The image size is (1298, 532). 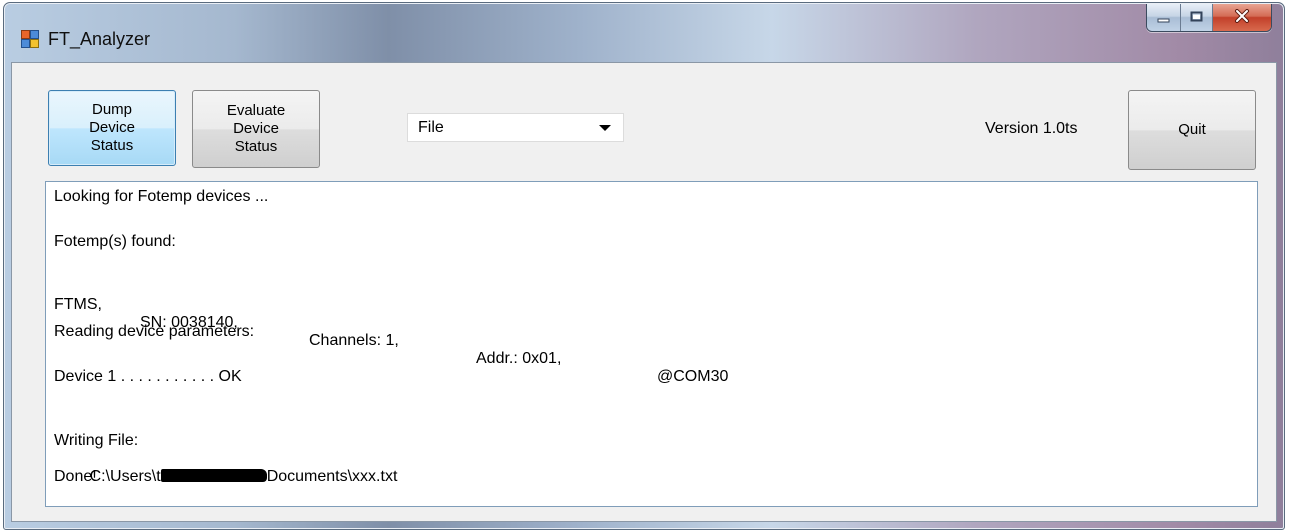 I want to click on maximize-icon, so click(x=1197, y=17).